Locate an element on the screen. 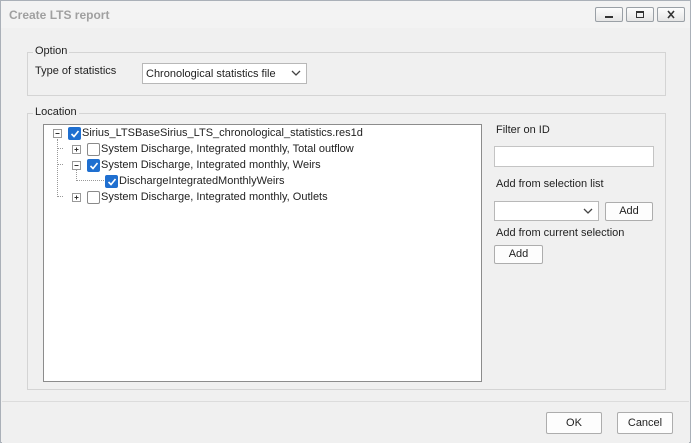 The image size is (691, 443). maximize-icon is located at coordinates (640, 14).